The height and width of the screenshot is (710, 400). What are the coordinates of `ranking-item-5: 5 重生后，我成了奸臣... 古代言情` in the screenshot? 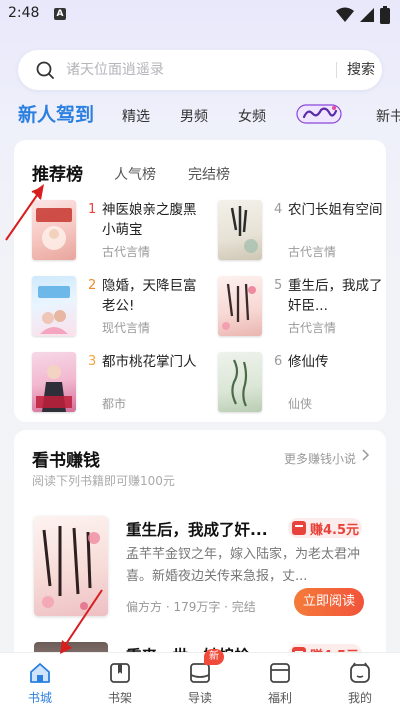 It's located at (308, 308).